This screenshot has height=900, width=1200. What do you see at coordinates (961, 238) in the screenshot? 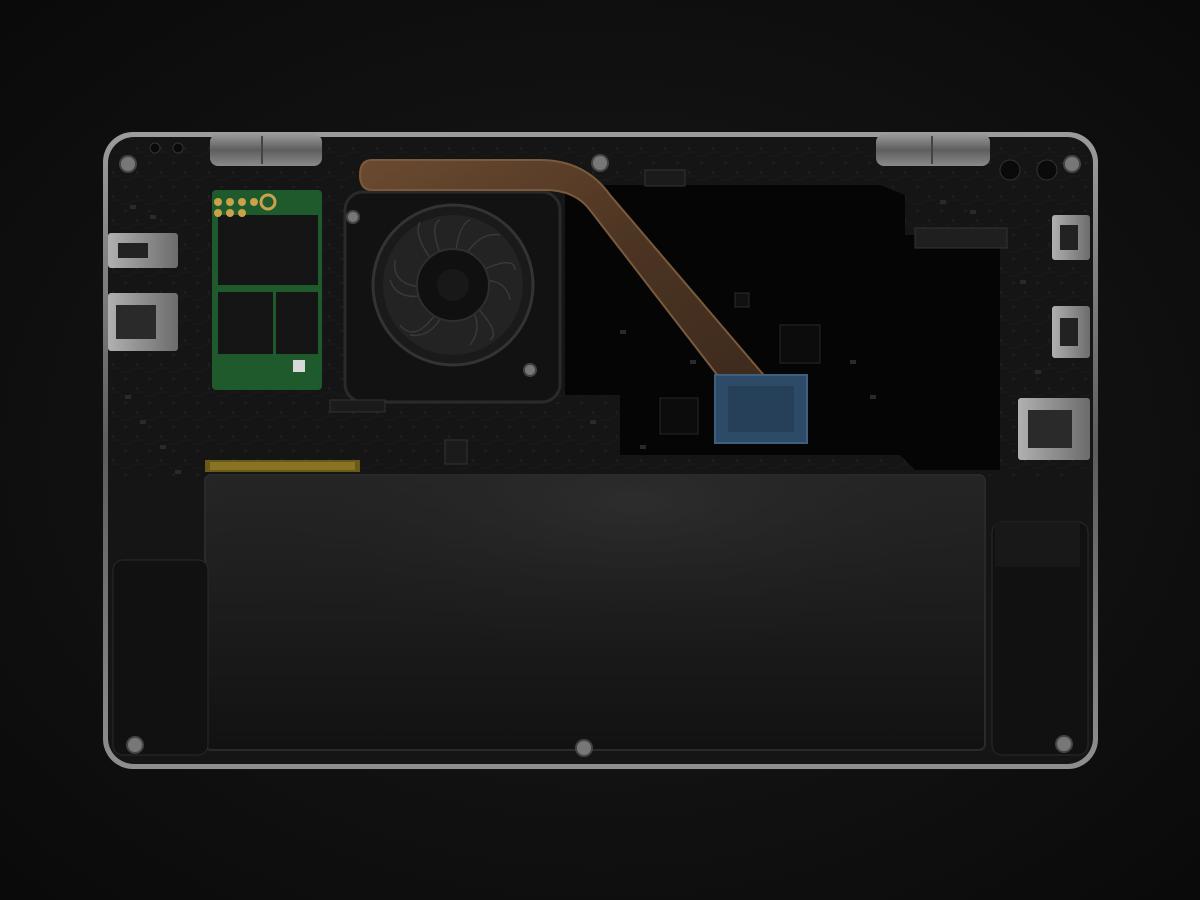
I see `connector` at bounding box center [961, 238].